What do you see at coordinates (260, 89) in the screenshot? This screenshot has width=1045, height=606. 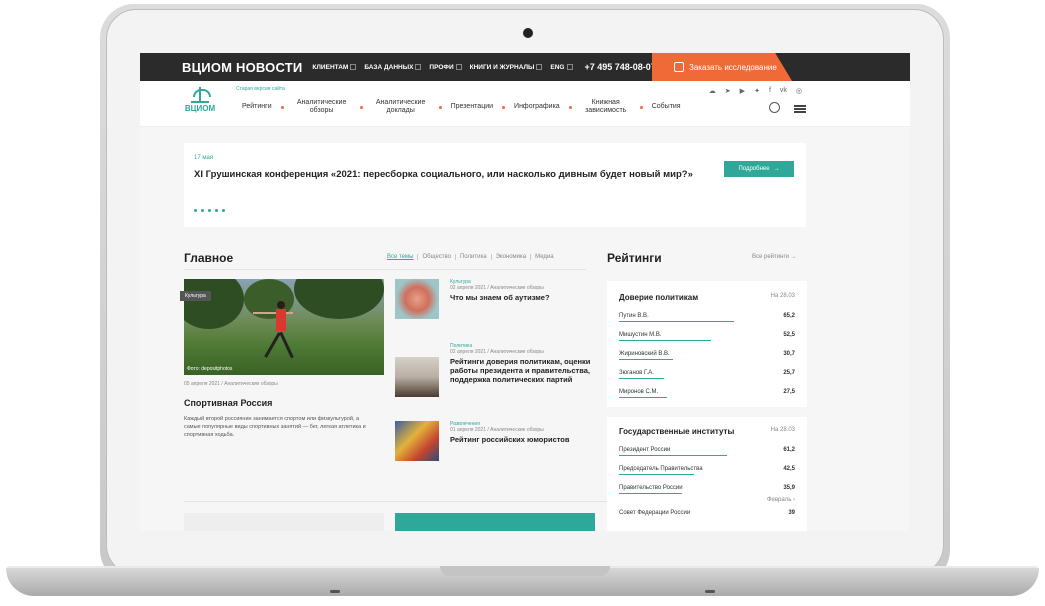 I see `old-version-link: Старая версия сайта` at bounding box center [260, 89].